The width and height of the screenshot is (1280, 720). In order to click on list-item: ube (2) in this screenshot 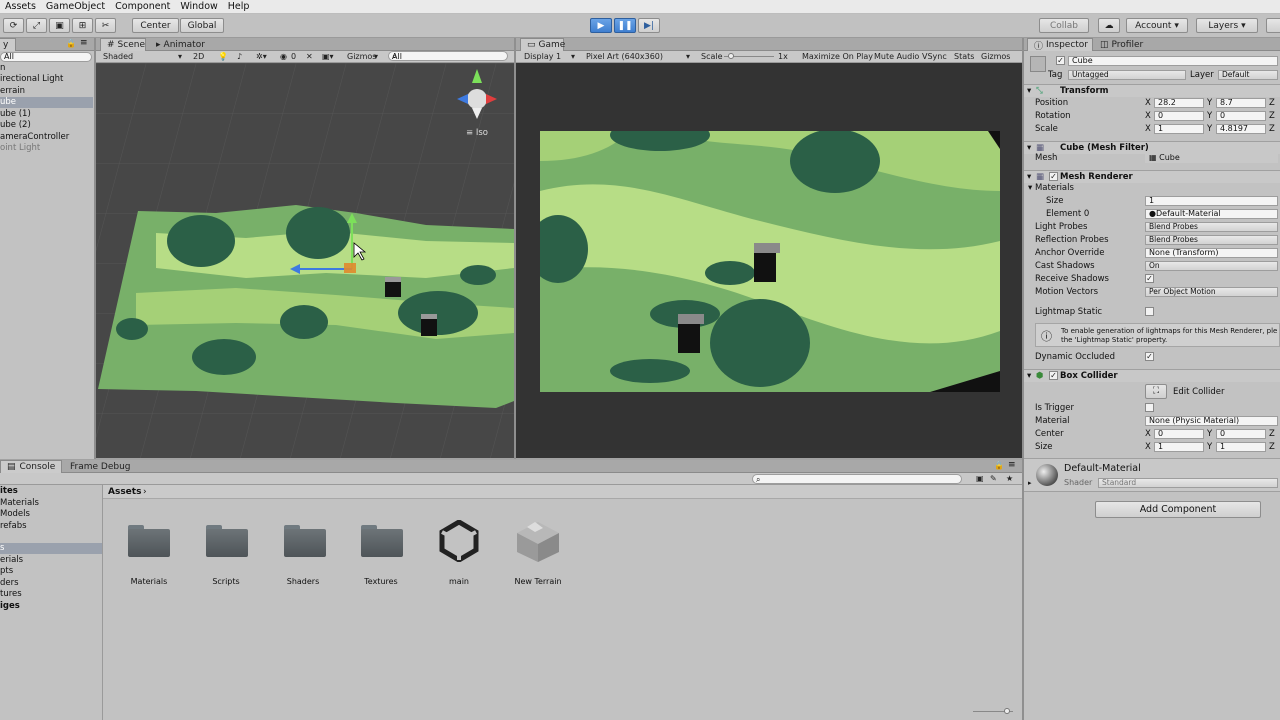, I will do `click(15, 125)`.